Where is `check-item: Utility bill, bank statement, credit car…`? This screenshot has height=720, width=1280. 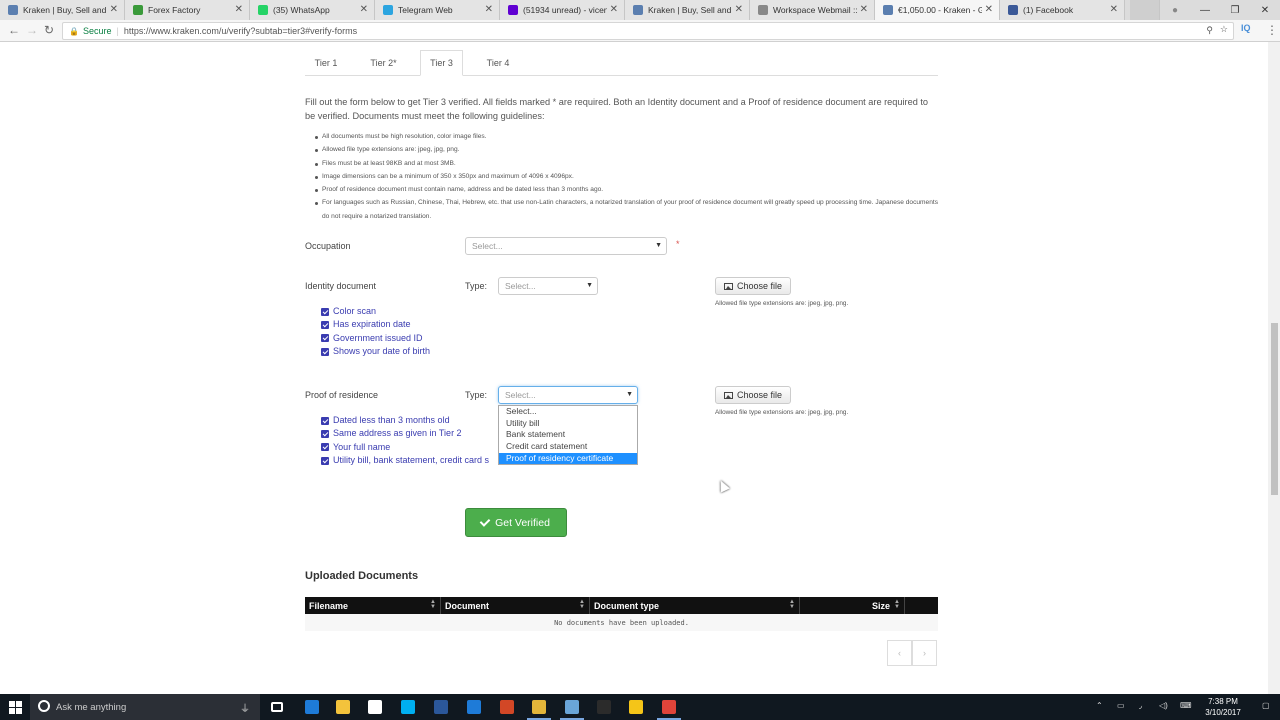 check-item: Utility bill, bank statement, credit car… is located at coordinates (411, 459).